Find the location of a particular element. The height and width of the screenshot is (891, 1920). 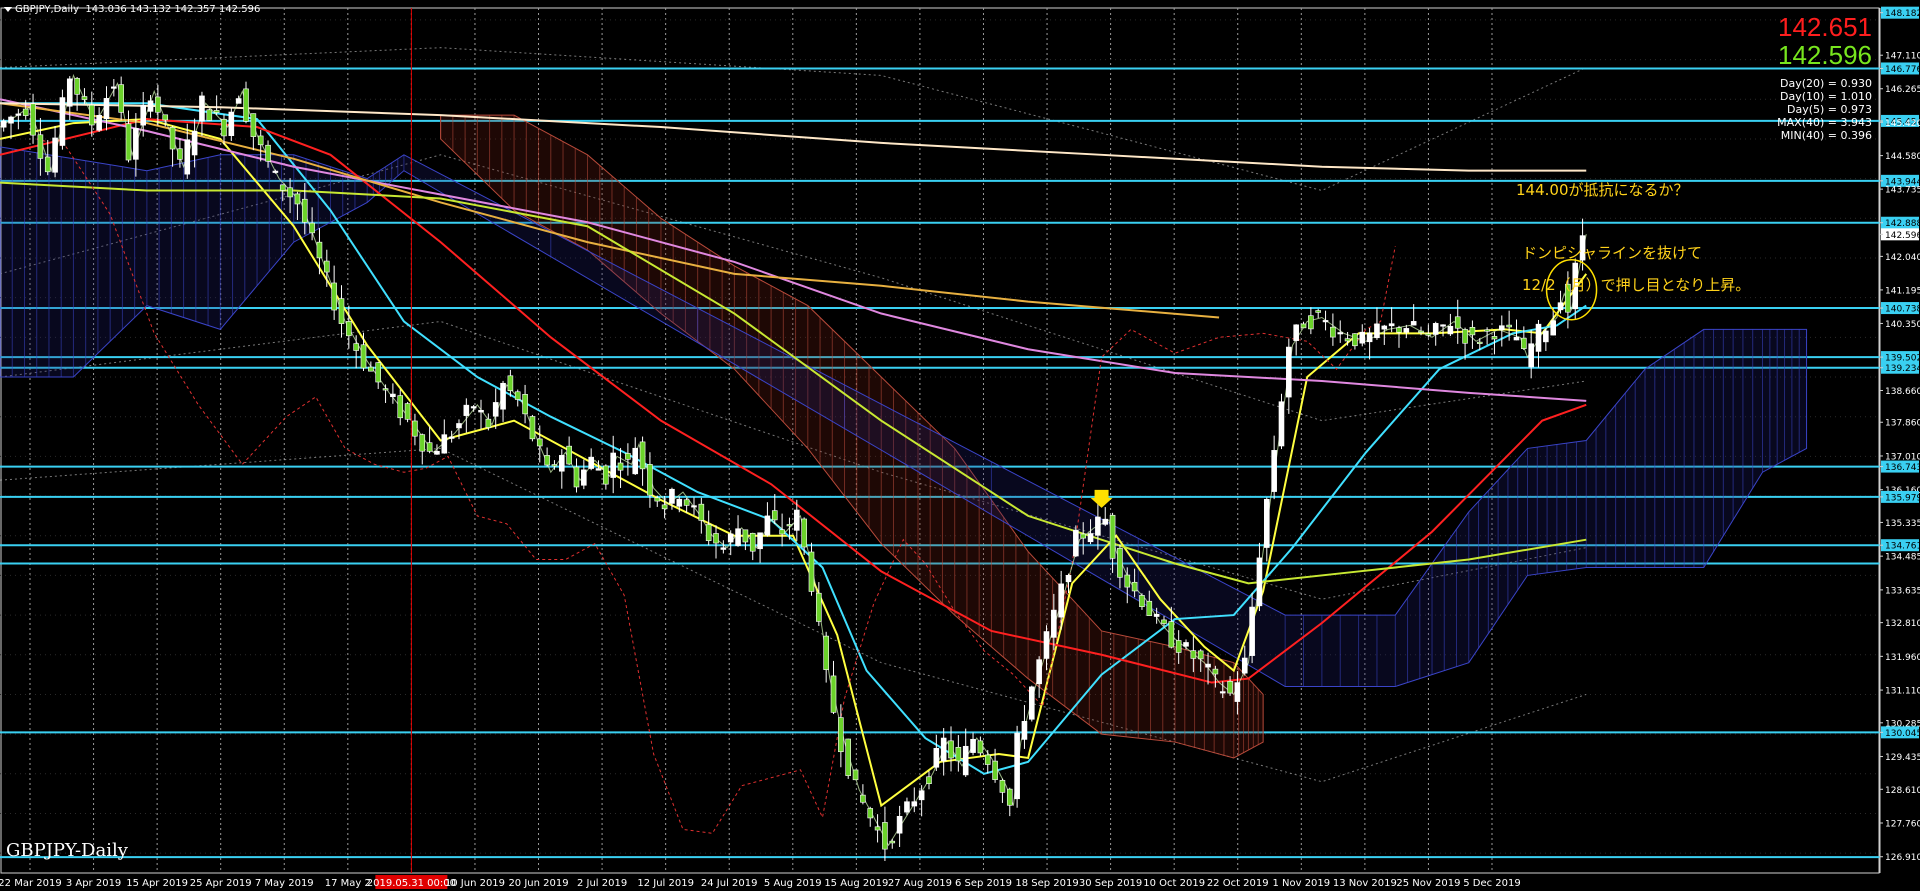

x-tick-label: 6 Sep 2019 is located at coordinates (983, 883).